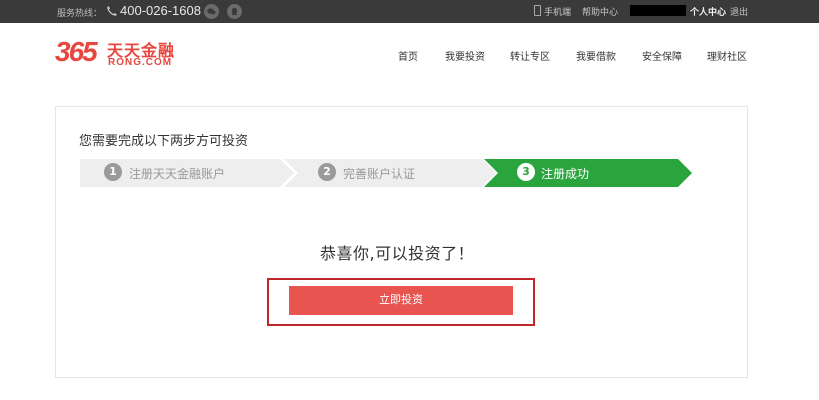  What do you see at coordinates (739, 11) in the screenshot?
I see `logout-link: 退出` at bounding box center [739, 11].